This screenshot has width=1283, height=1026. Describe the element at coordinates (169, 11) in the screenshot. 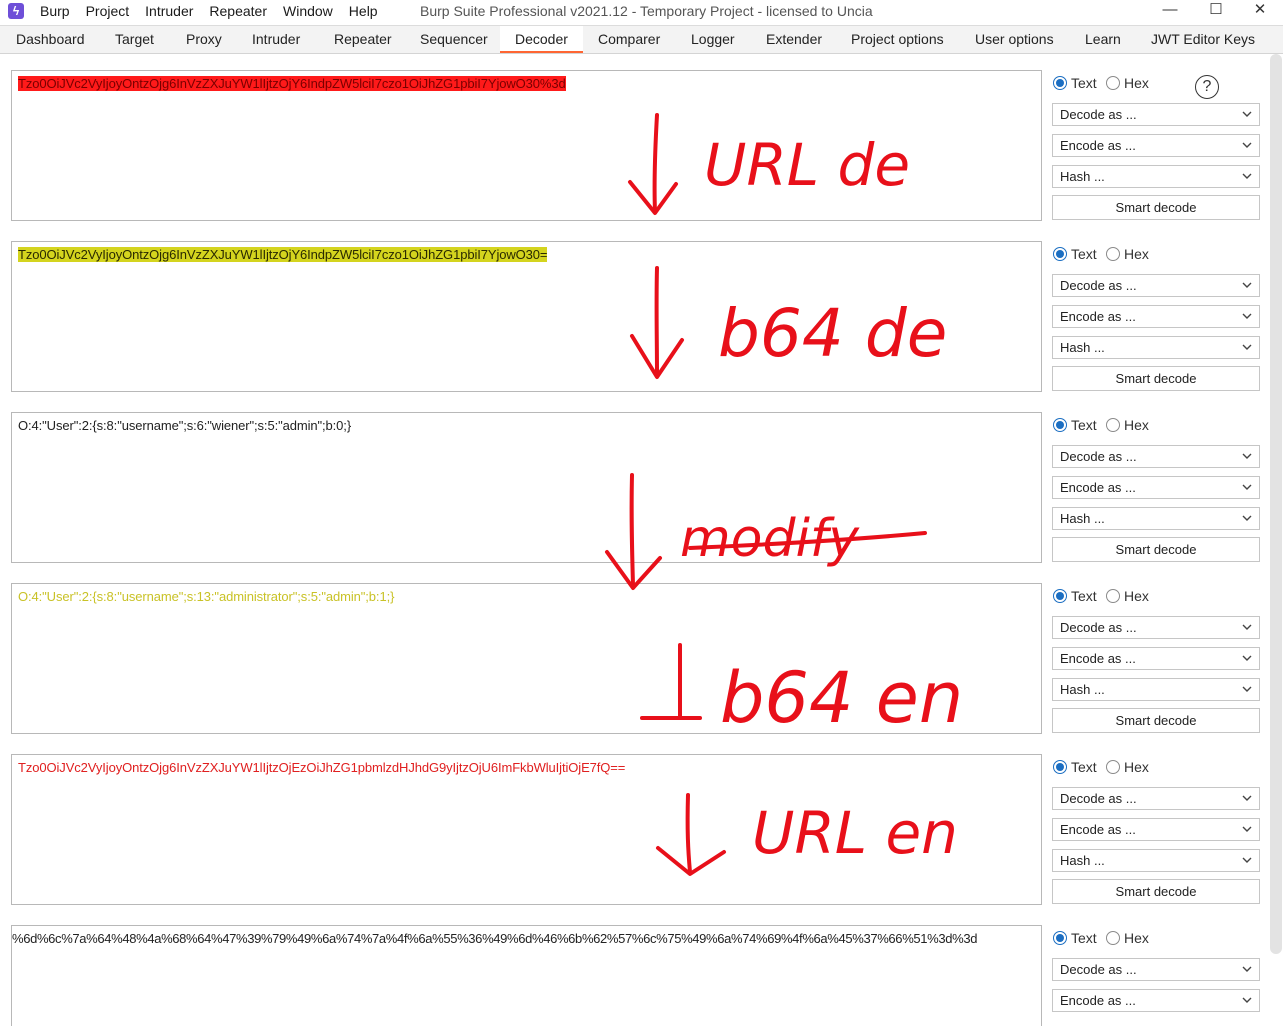

I see `menu-intruder: Intruder` at that location.